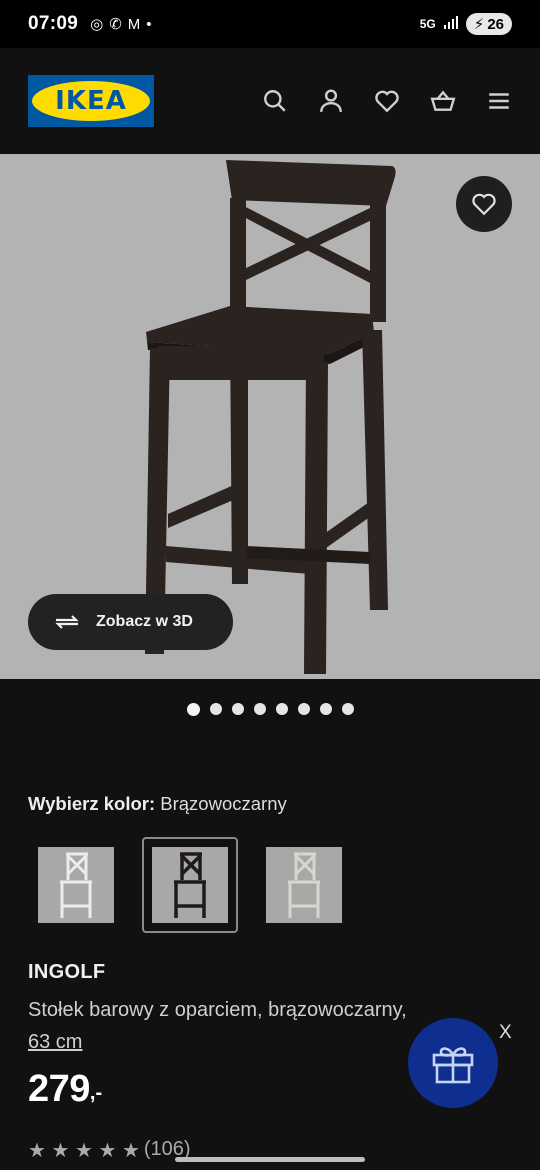  I want to click on color-swatch-white-stain, so click(304, 885).